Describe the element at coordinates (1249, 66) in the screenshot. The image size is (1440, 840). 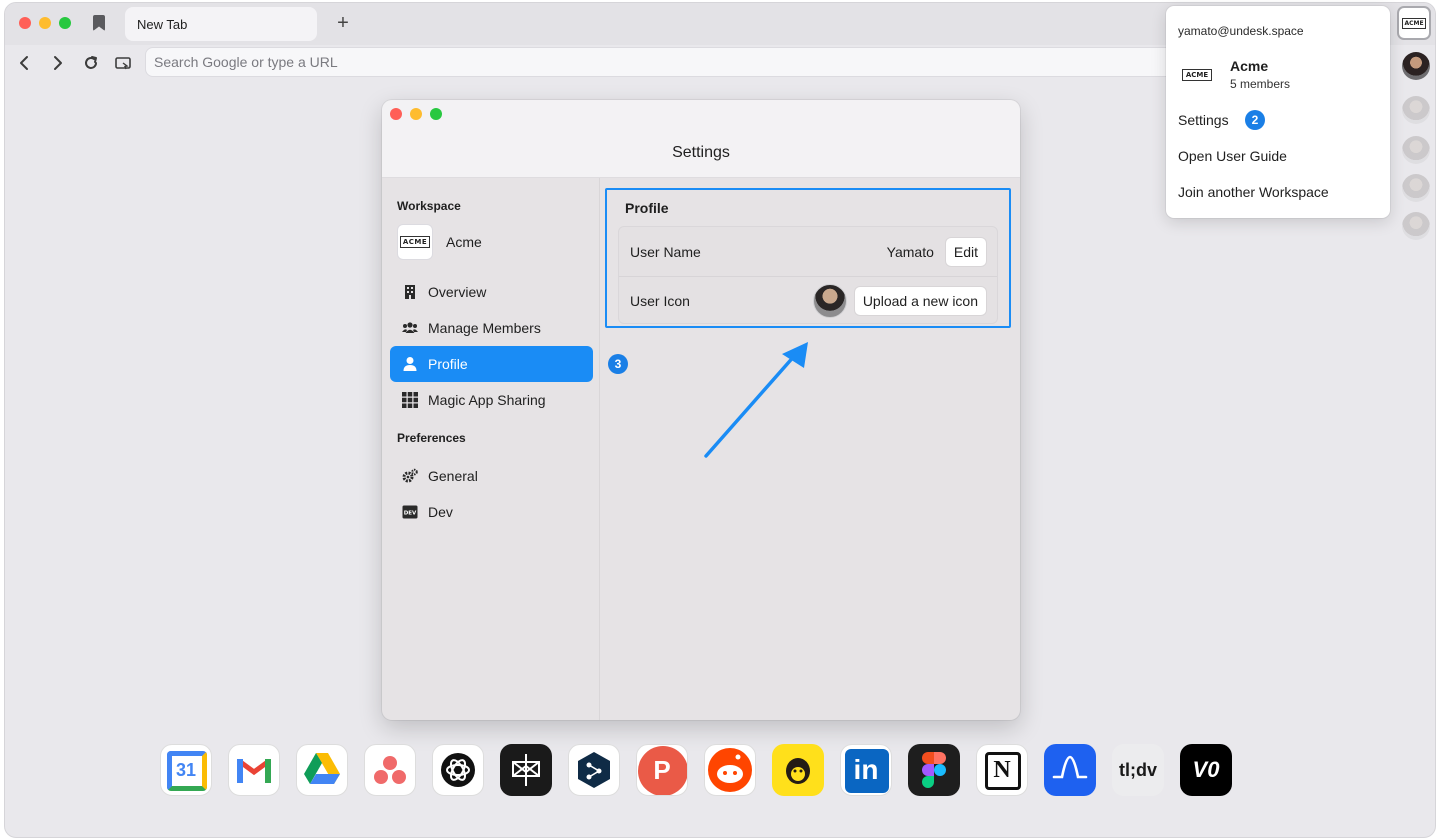
I see `dropdown-workspace-name: Acme` at that location.